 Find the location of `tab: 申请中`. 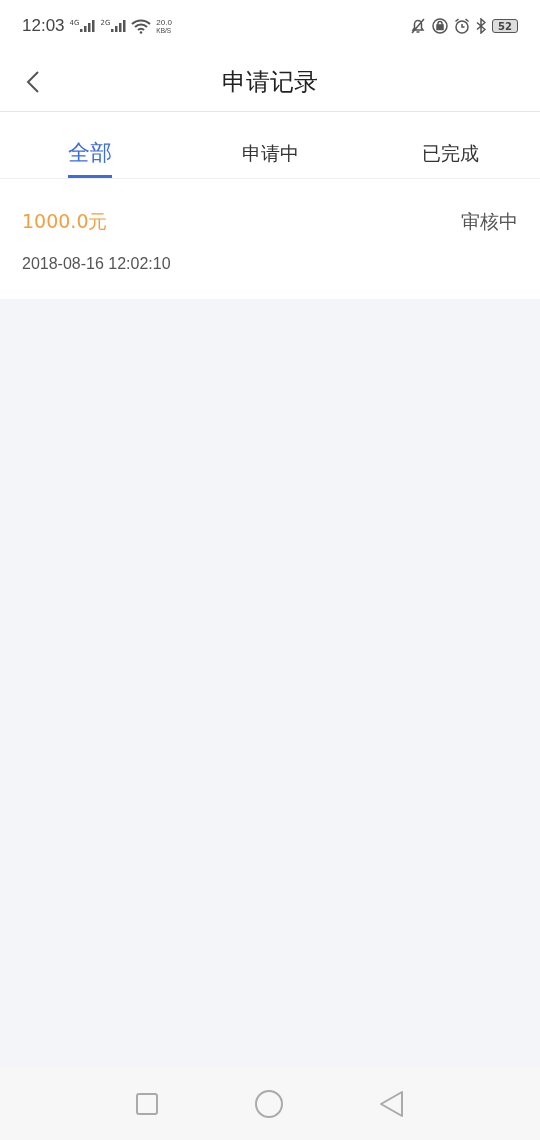

tab: 申请中 is located at coordinates (270, 145).